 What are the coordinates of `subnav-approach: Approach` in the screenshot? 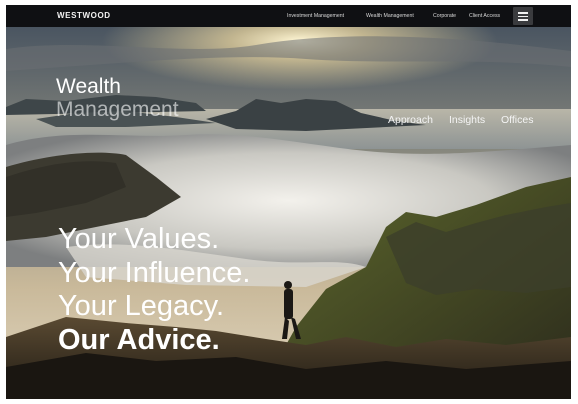 It's located at (410, 120).